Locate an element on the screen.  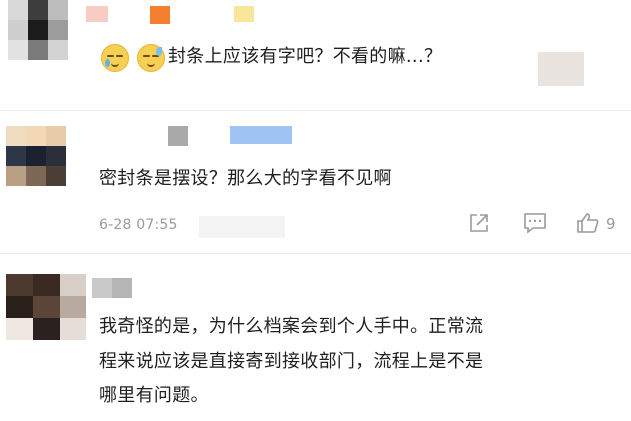
thumbs-up-icon is located at coordinates (588, 223).